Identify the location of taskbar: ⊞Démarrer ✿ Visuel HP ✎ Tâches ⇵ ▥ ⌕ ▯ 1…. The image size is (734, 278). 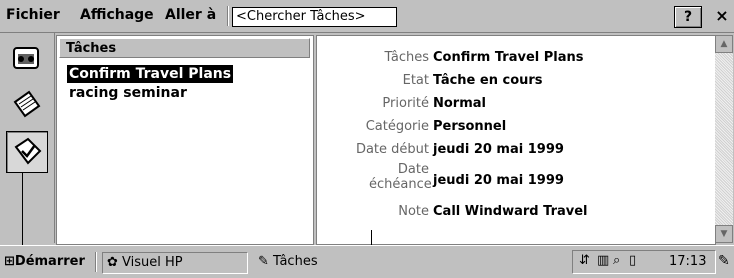
(367, 261).